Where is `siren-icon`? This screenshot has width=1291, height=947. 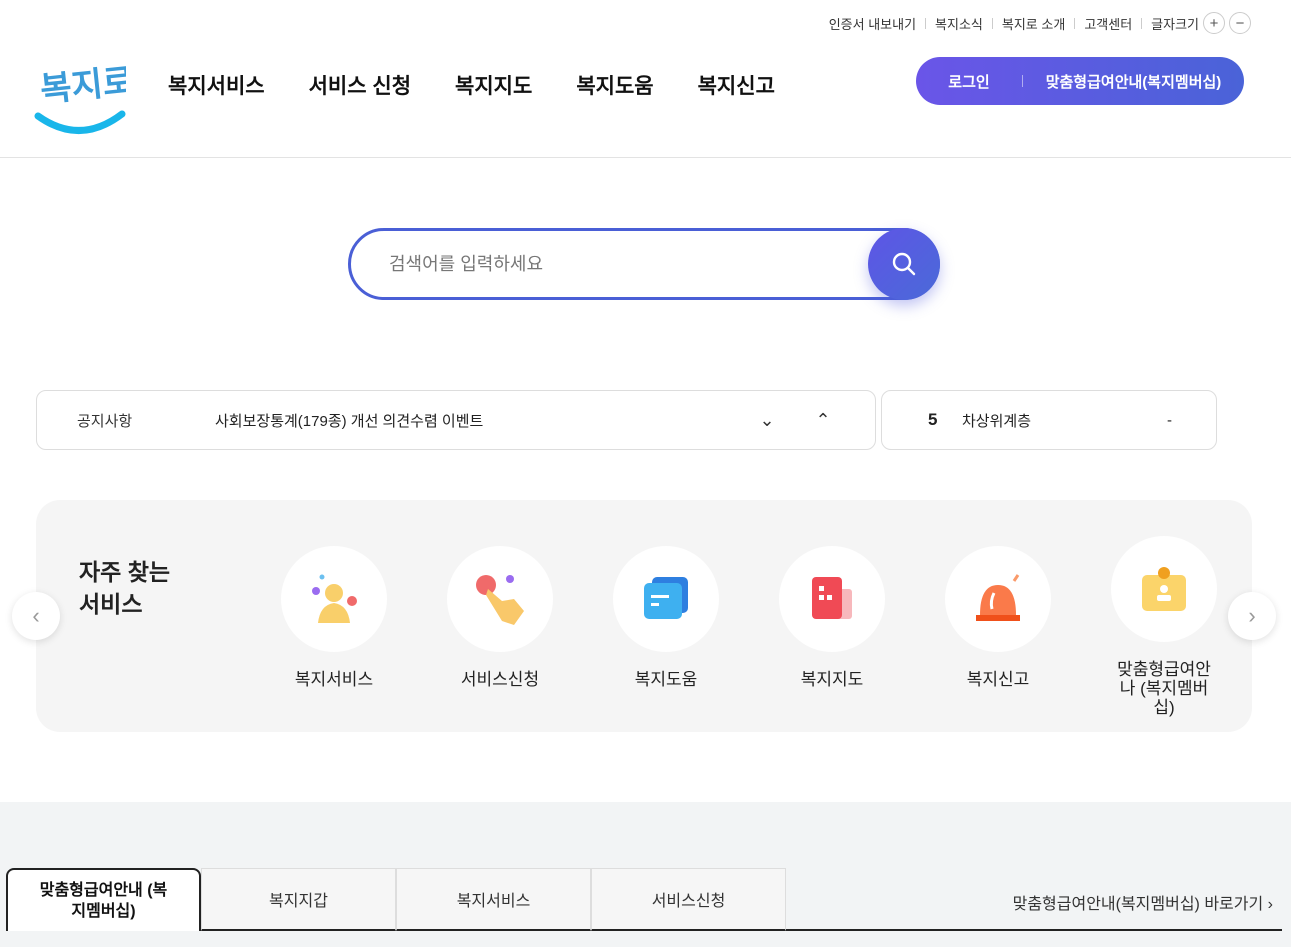 siren-icon is located at coordinates (998, 597).